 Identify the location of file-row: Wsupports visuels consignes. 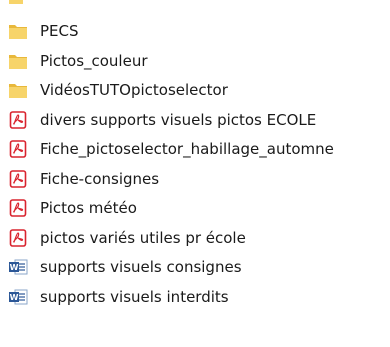
(195, 267).